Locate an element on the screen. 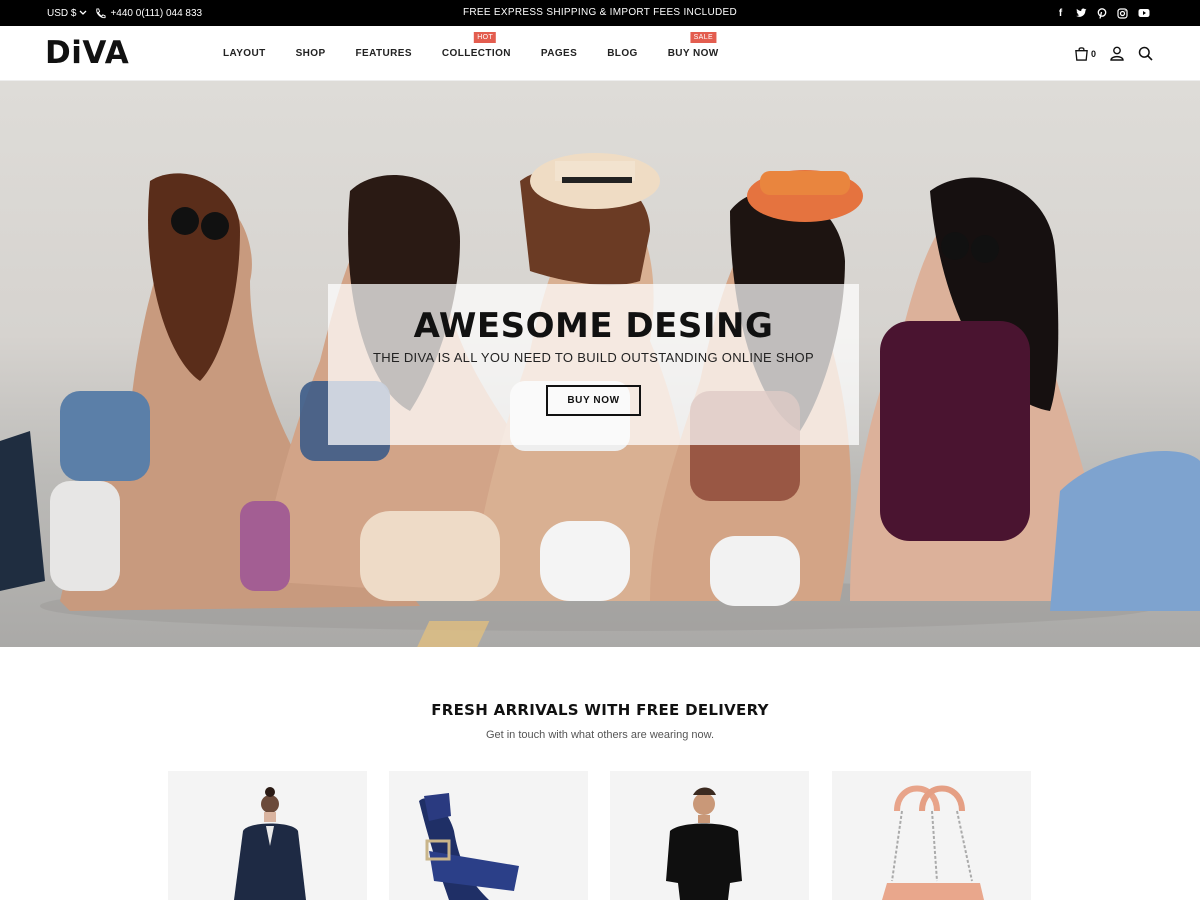 The height and width of the screenshot is (900, 1200). phone-number: +440 0(111) 044 833 is located at coordinates (148, 13).